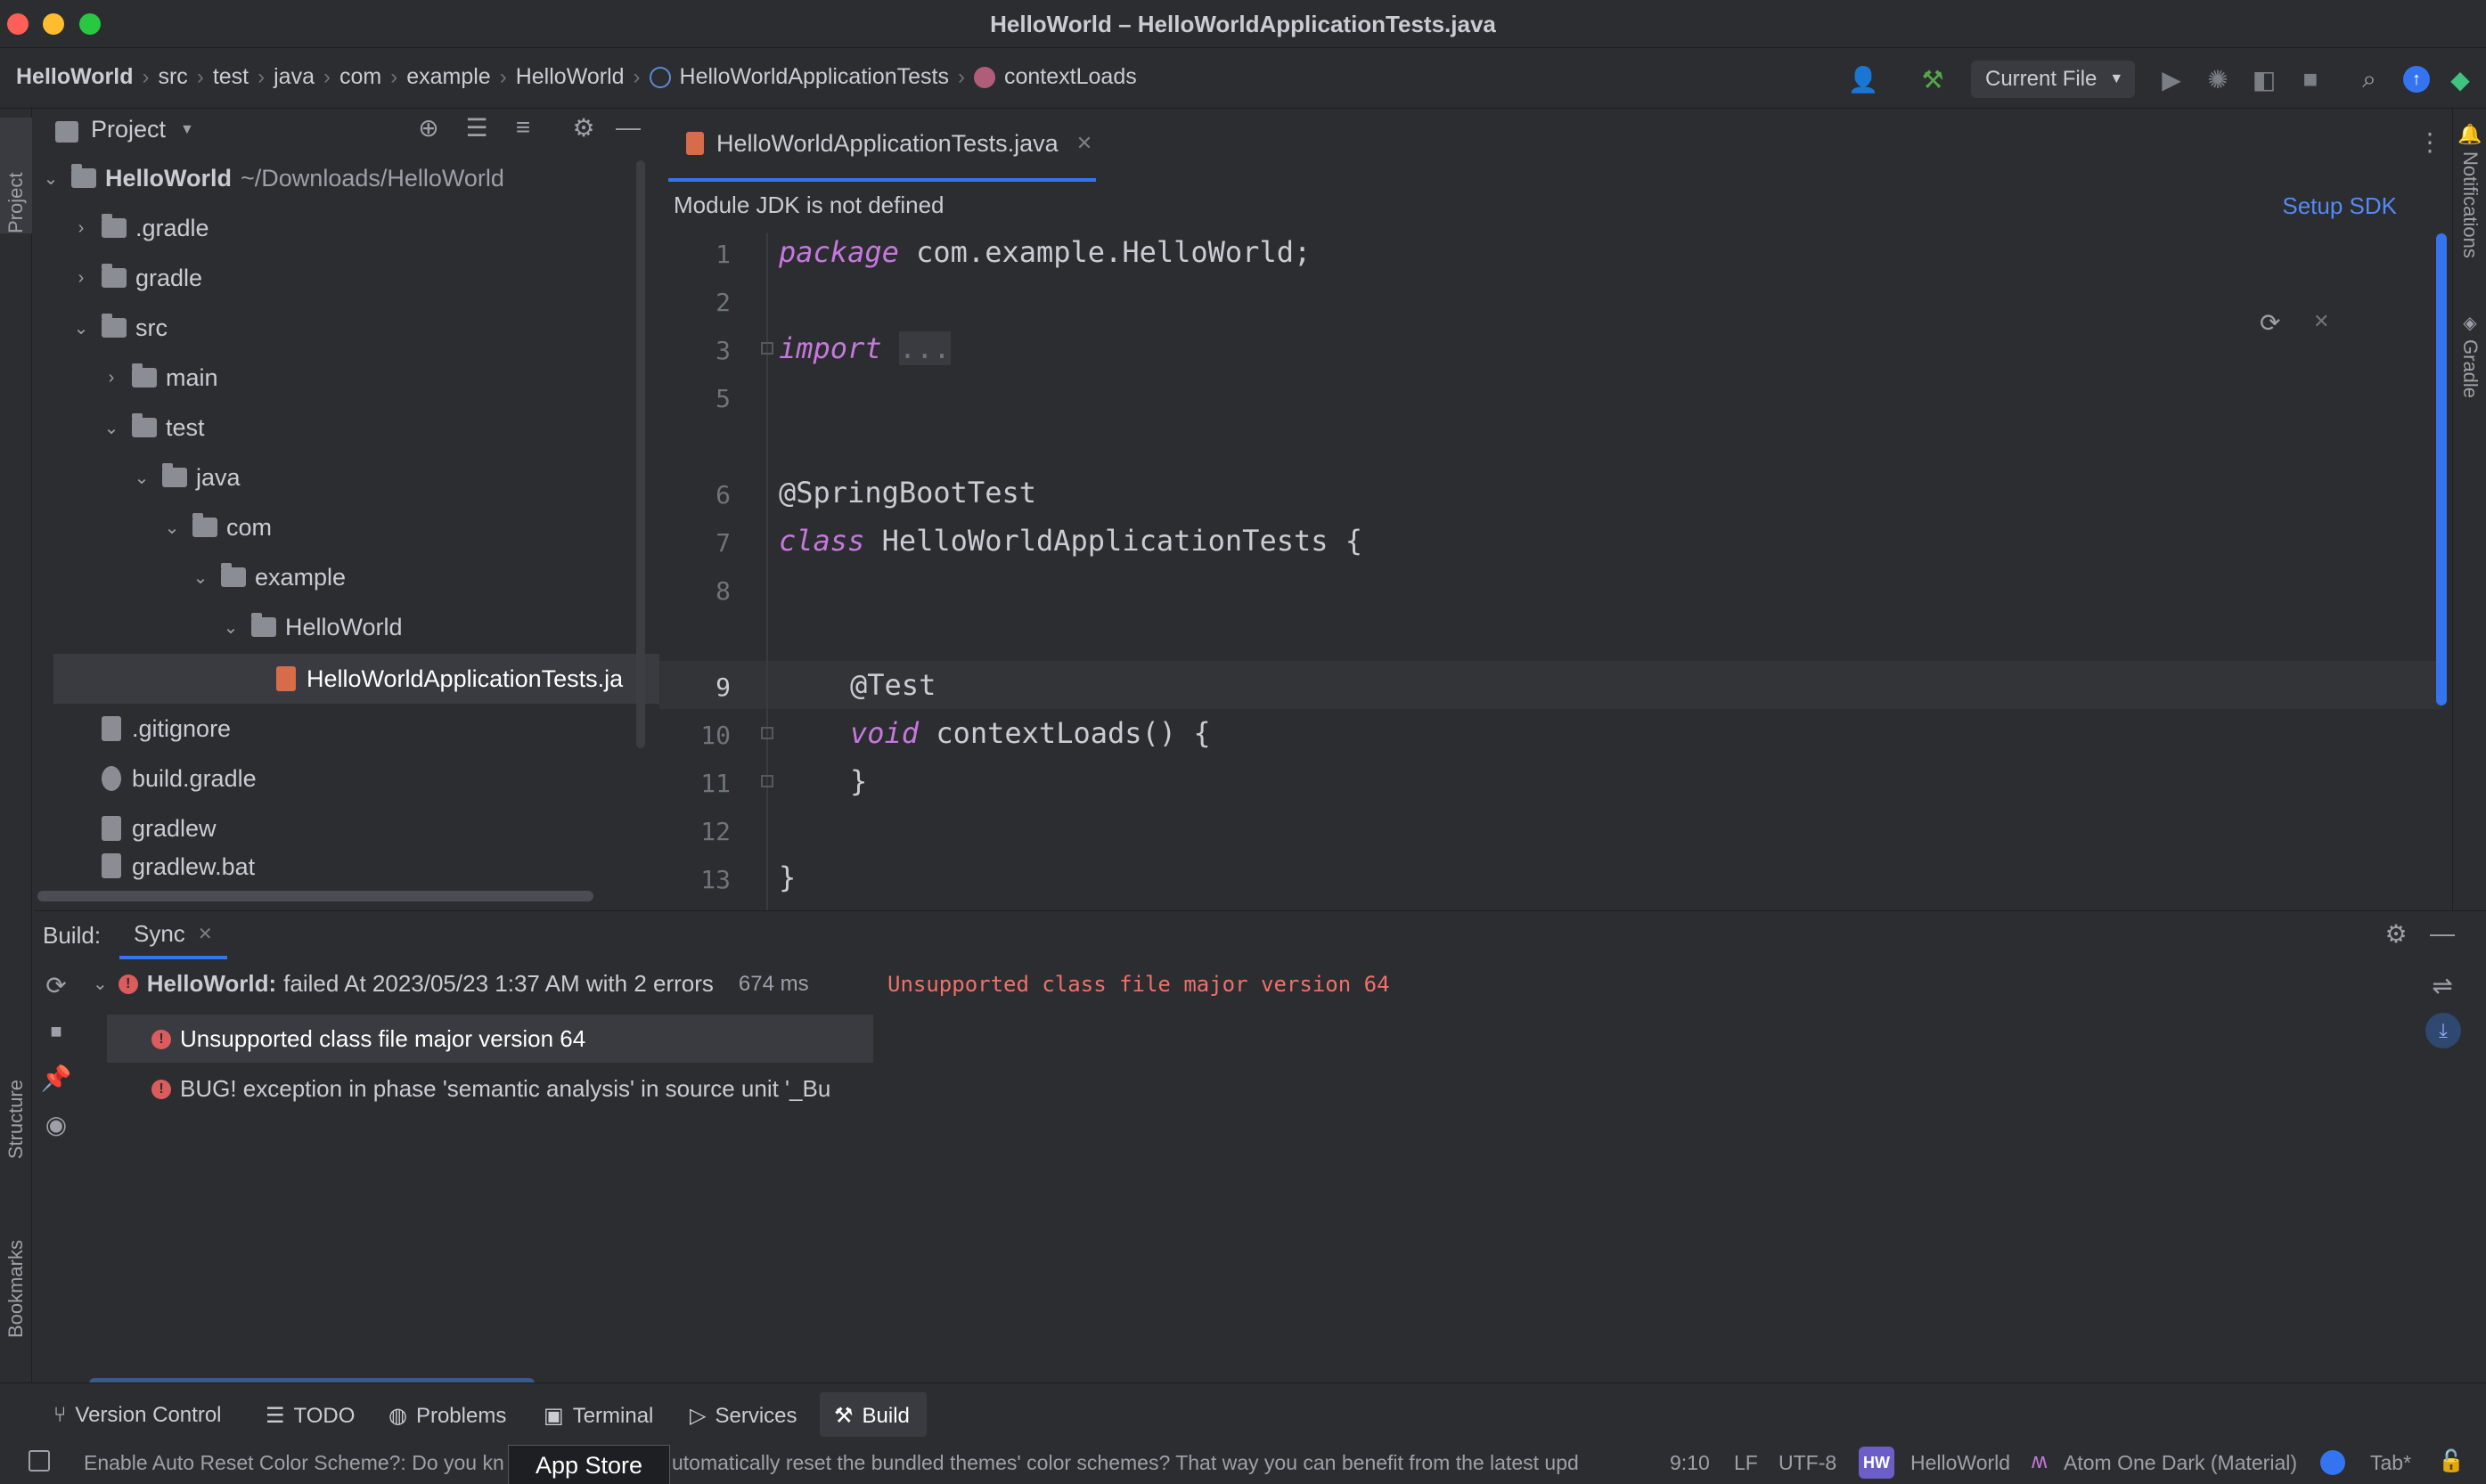  What do you see at coordinates (2321, 321) in the screenshot?
I see `close-icon: ✕` at bounding box center [2321, 321].